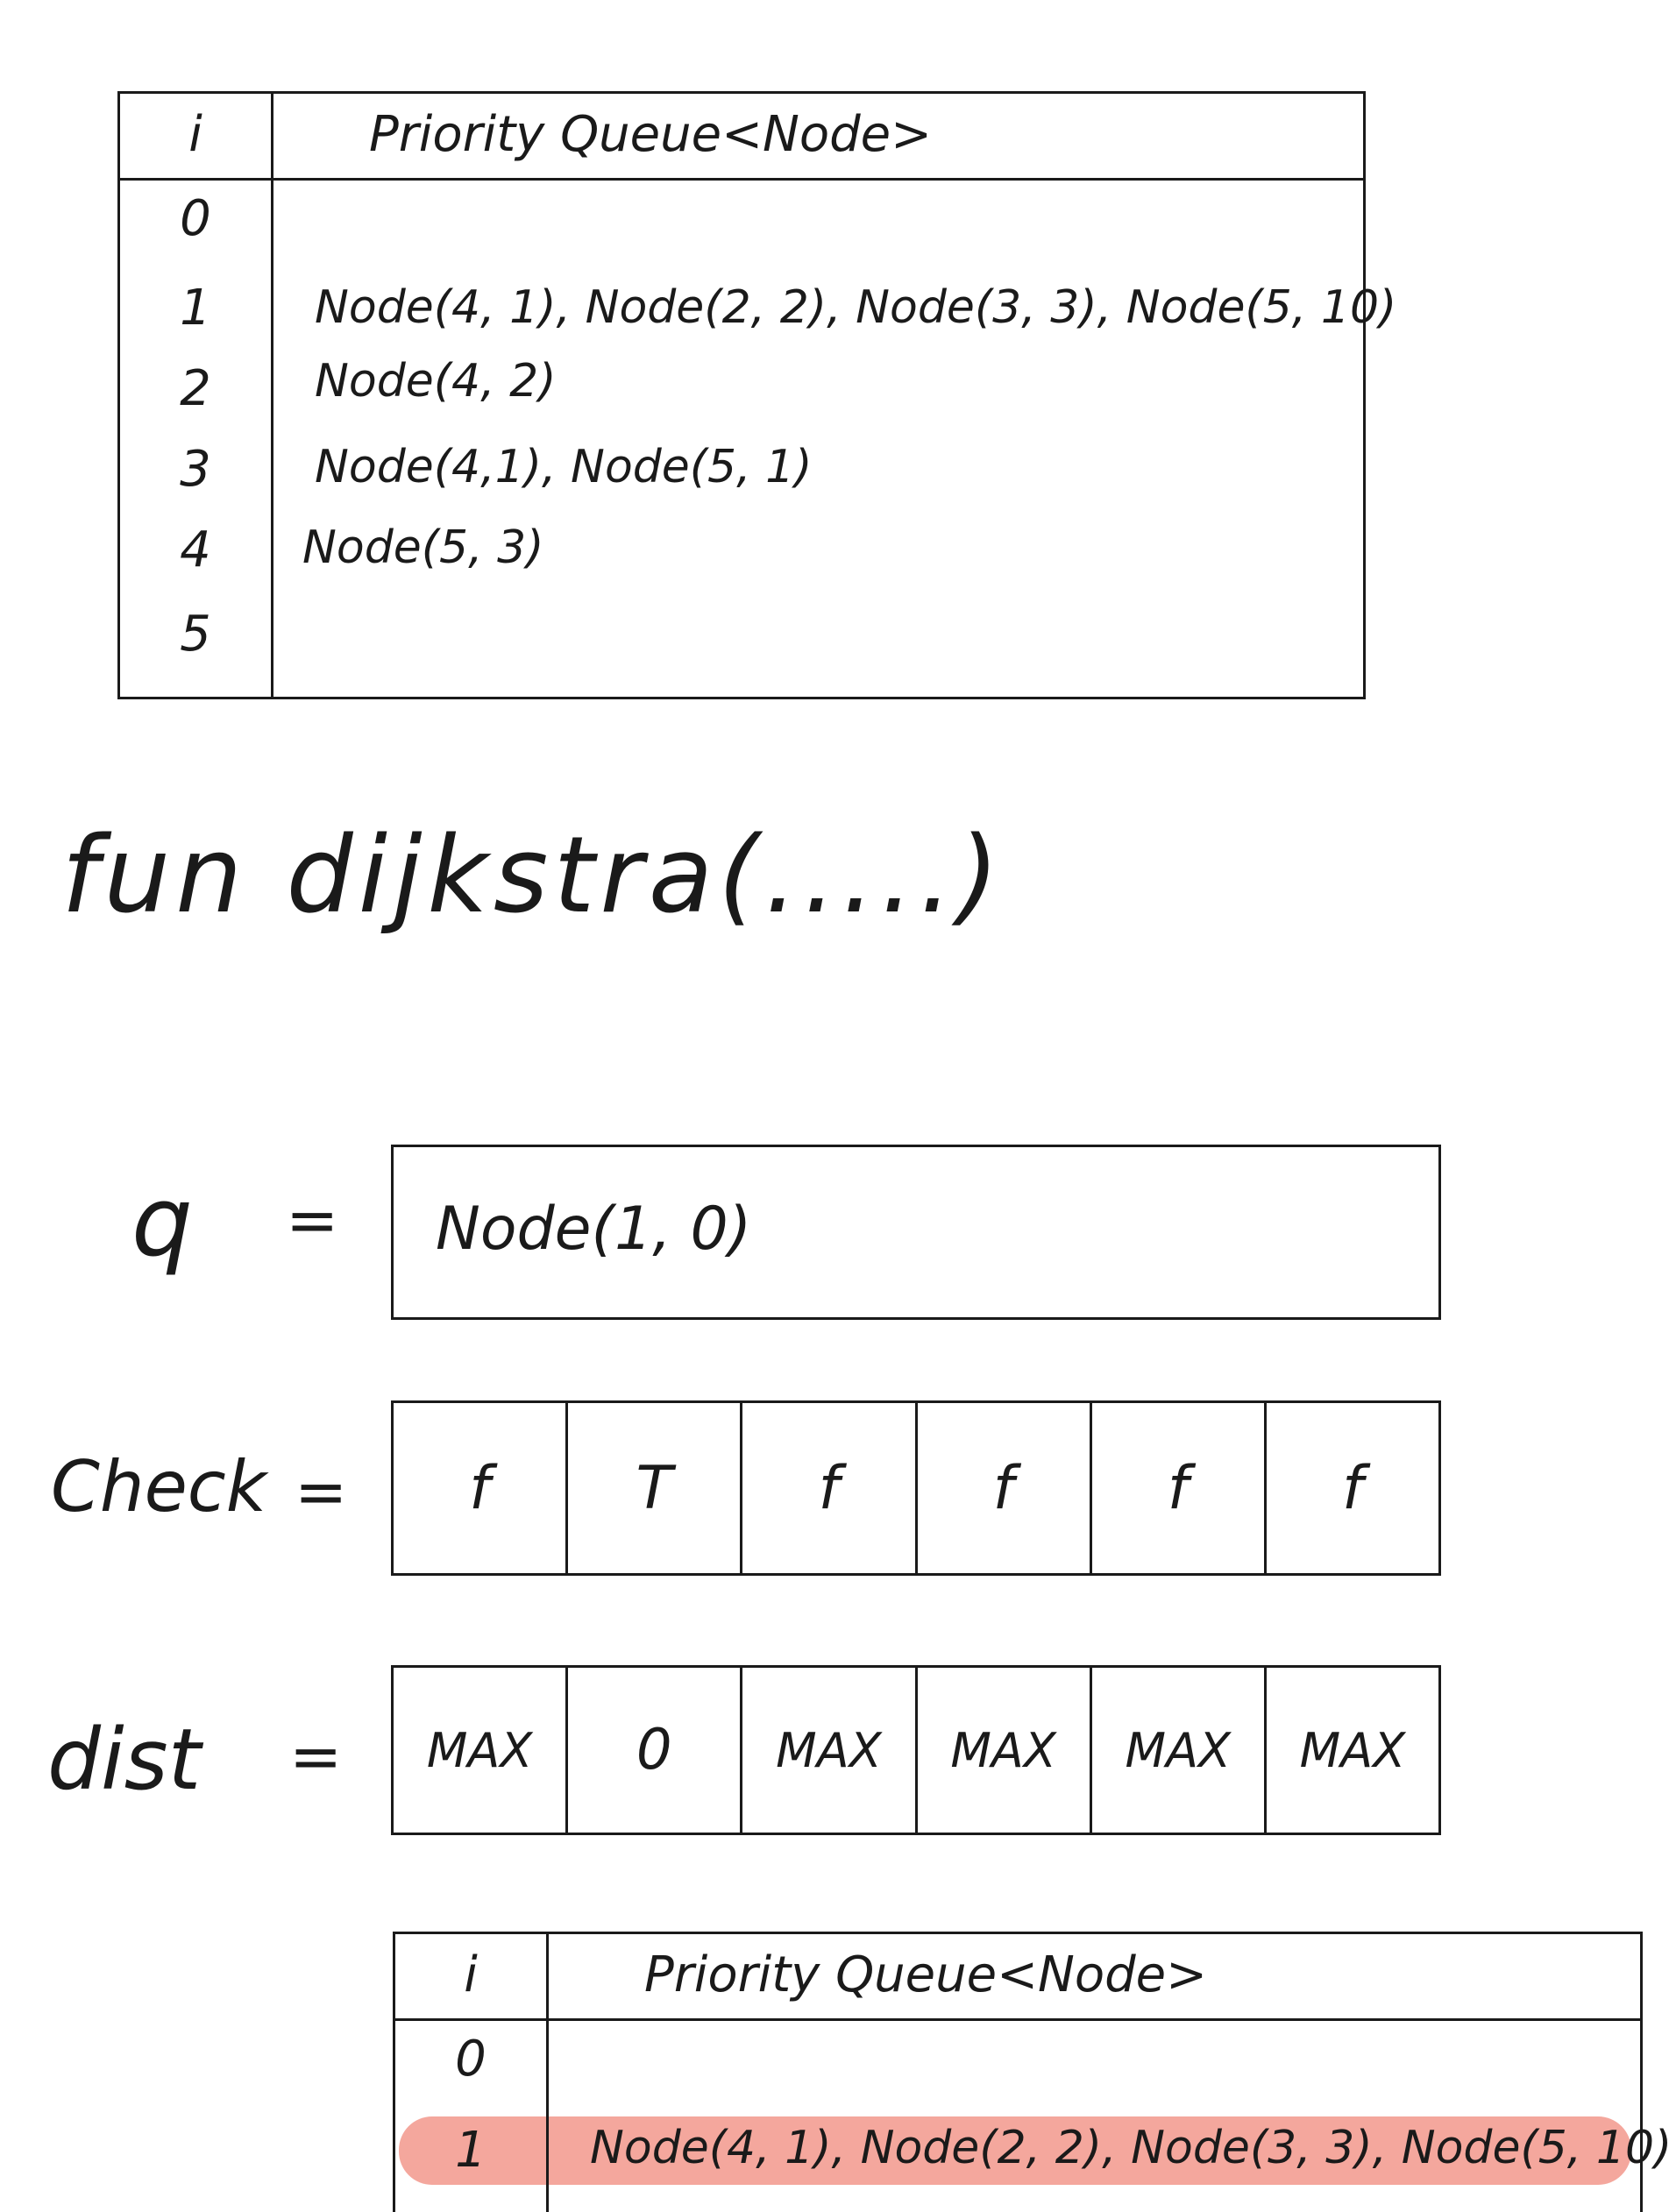 Image resolution: width=1669 pixels, height=2212 pixels. Describe the element at coordinates (564, 467) in the screenshot. I see `row-value: Node(4,1), Node(5, 1)` at that location.